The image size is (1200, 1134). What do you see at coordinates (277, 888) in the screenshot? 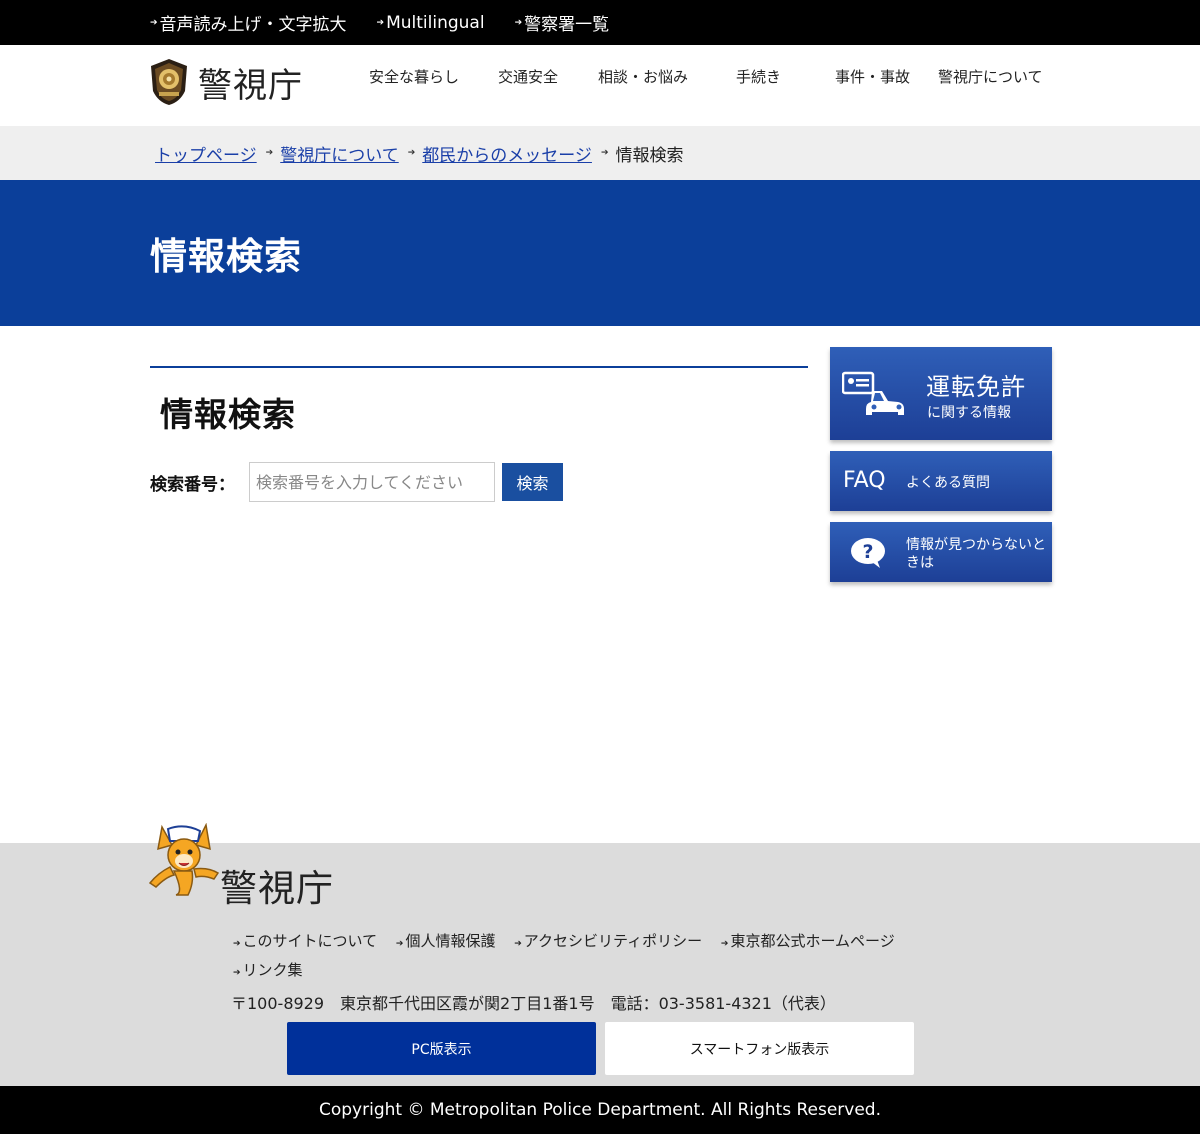
I see `footer-logo-text: 警視庁` at bounding box center [277, 888].